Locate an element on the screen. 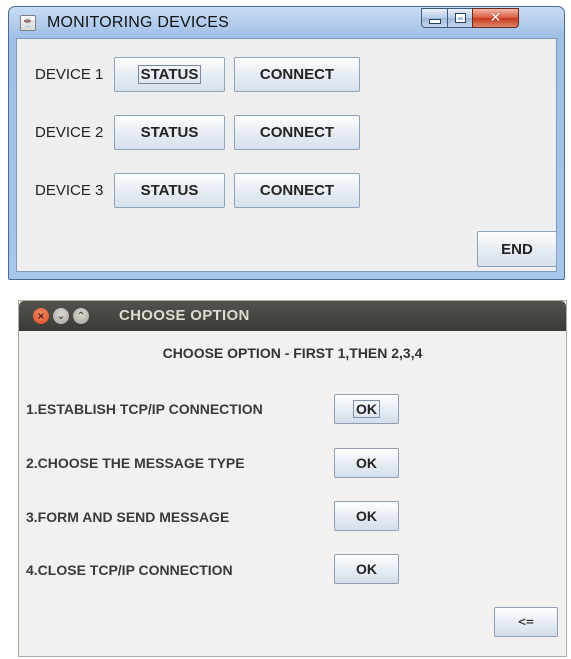 The image size is (571, 659). device-3-connect-button: CONNECT is located at coordinates (297, 190).